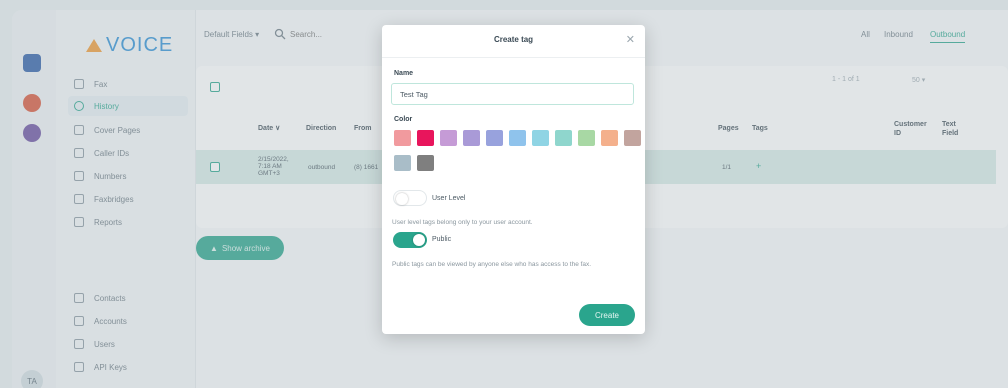 This screenshot has width=1008, height=388. Describe the element at coordinates (410, 198) in the screenshot. I see `user-level-toggle` at that location.